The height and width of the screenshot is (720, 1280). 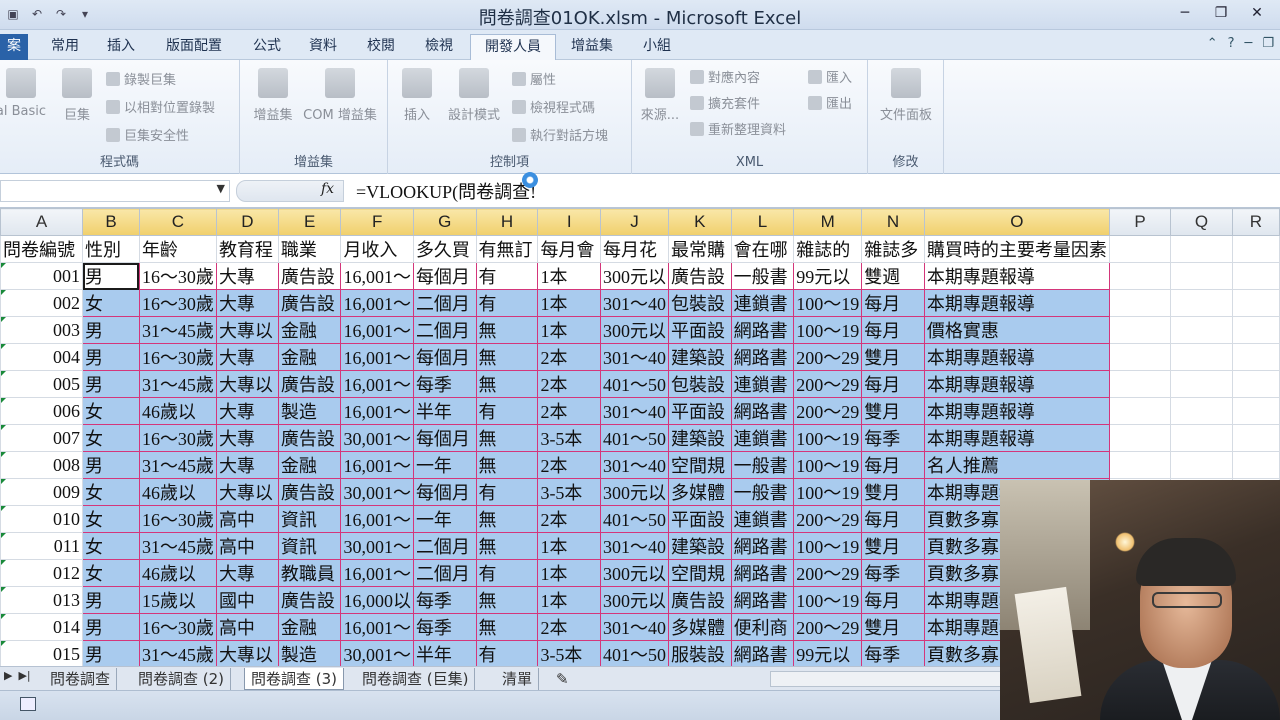 I want to click on refresh-data-button: 重新整理資料, so click(x=738, y=128).